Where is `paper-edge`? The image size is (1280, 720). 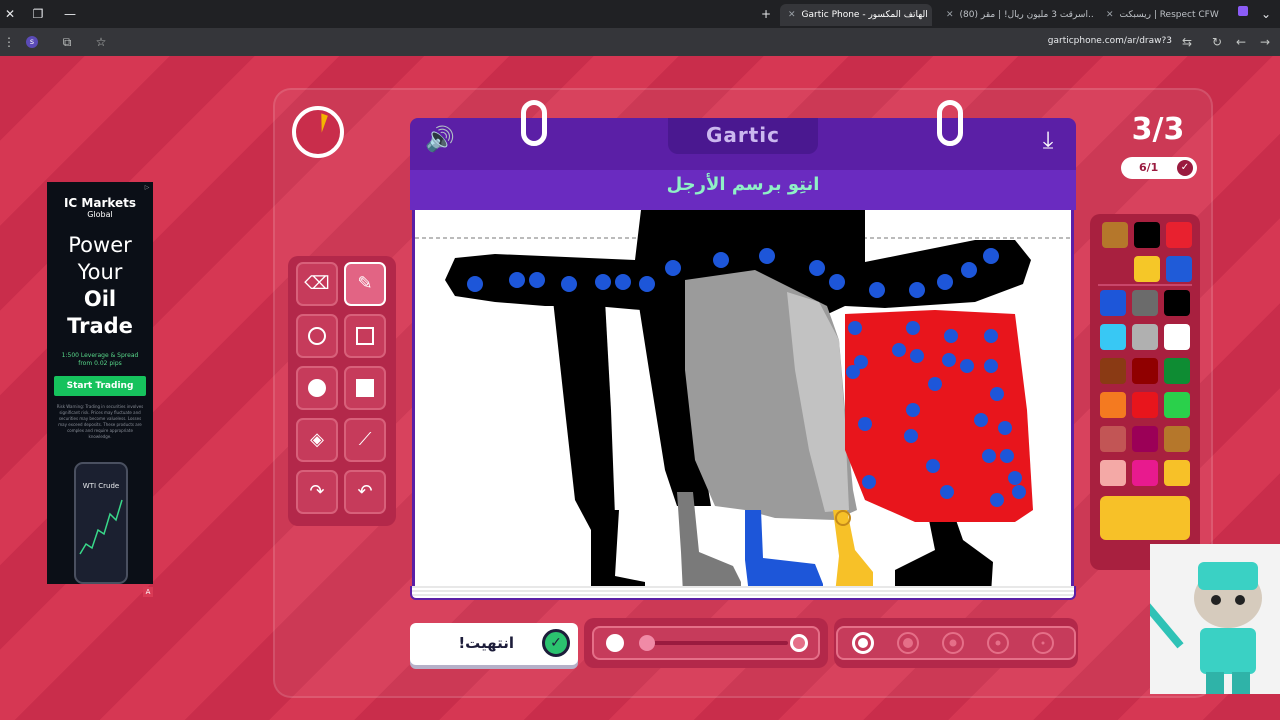
paper-edge is located at coordinates (743, 593).